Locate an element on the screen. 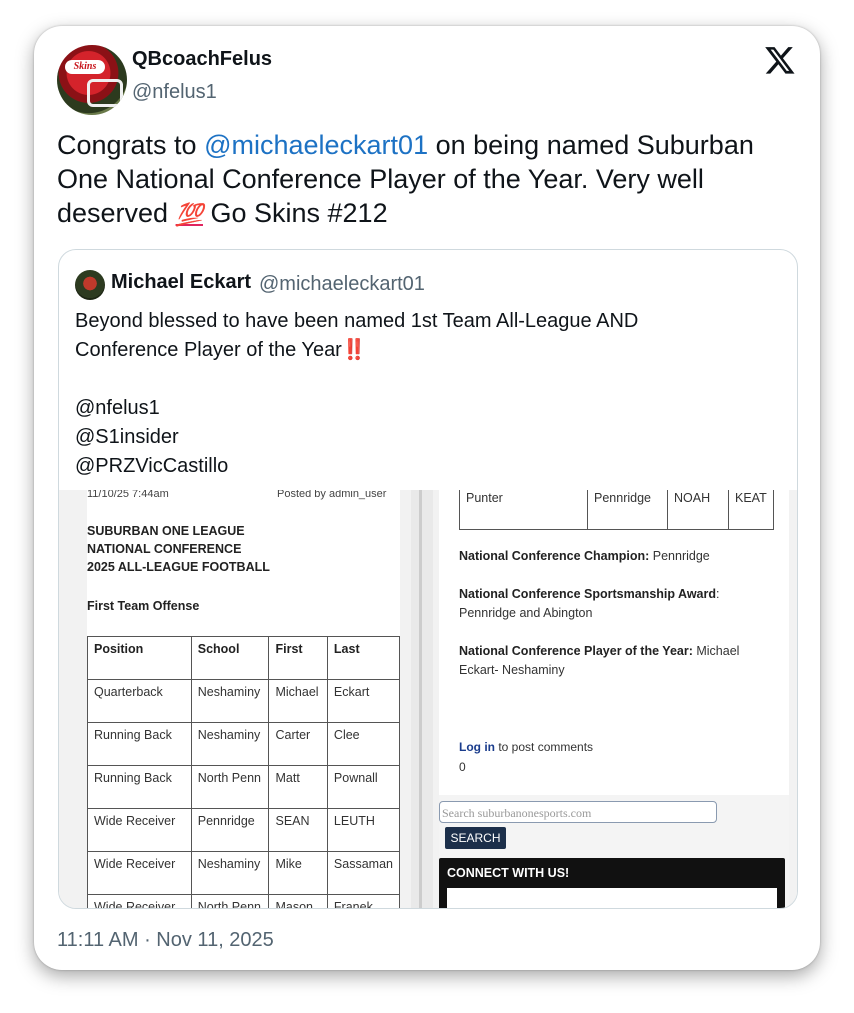 This screenshot has width=854, height=1013. site-search-input: Search suburbanonesports.com is located at coordinates (578, 812).